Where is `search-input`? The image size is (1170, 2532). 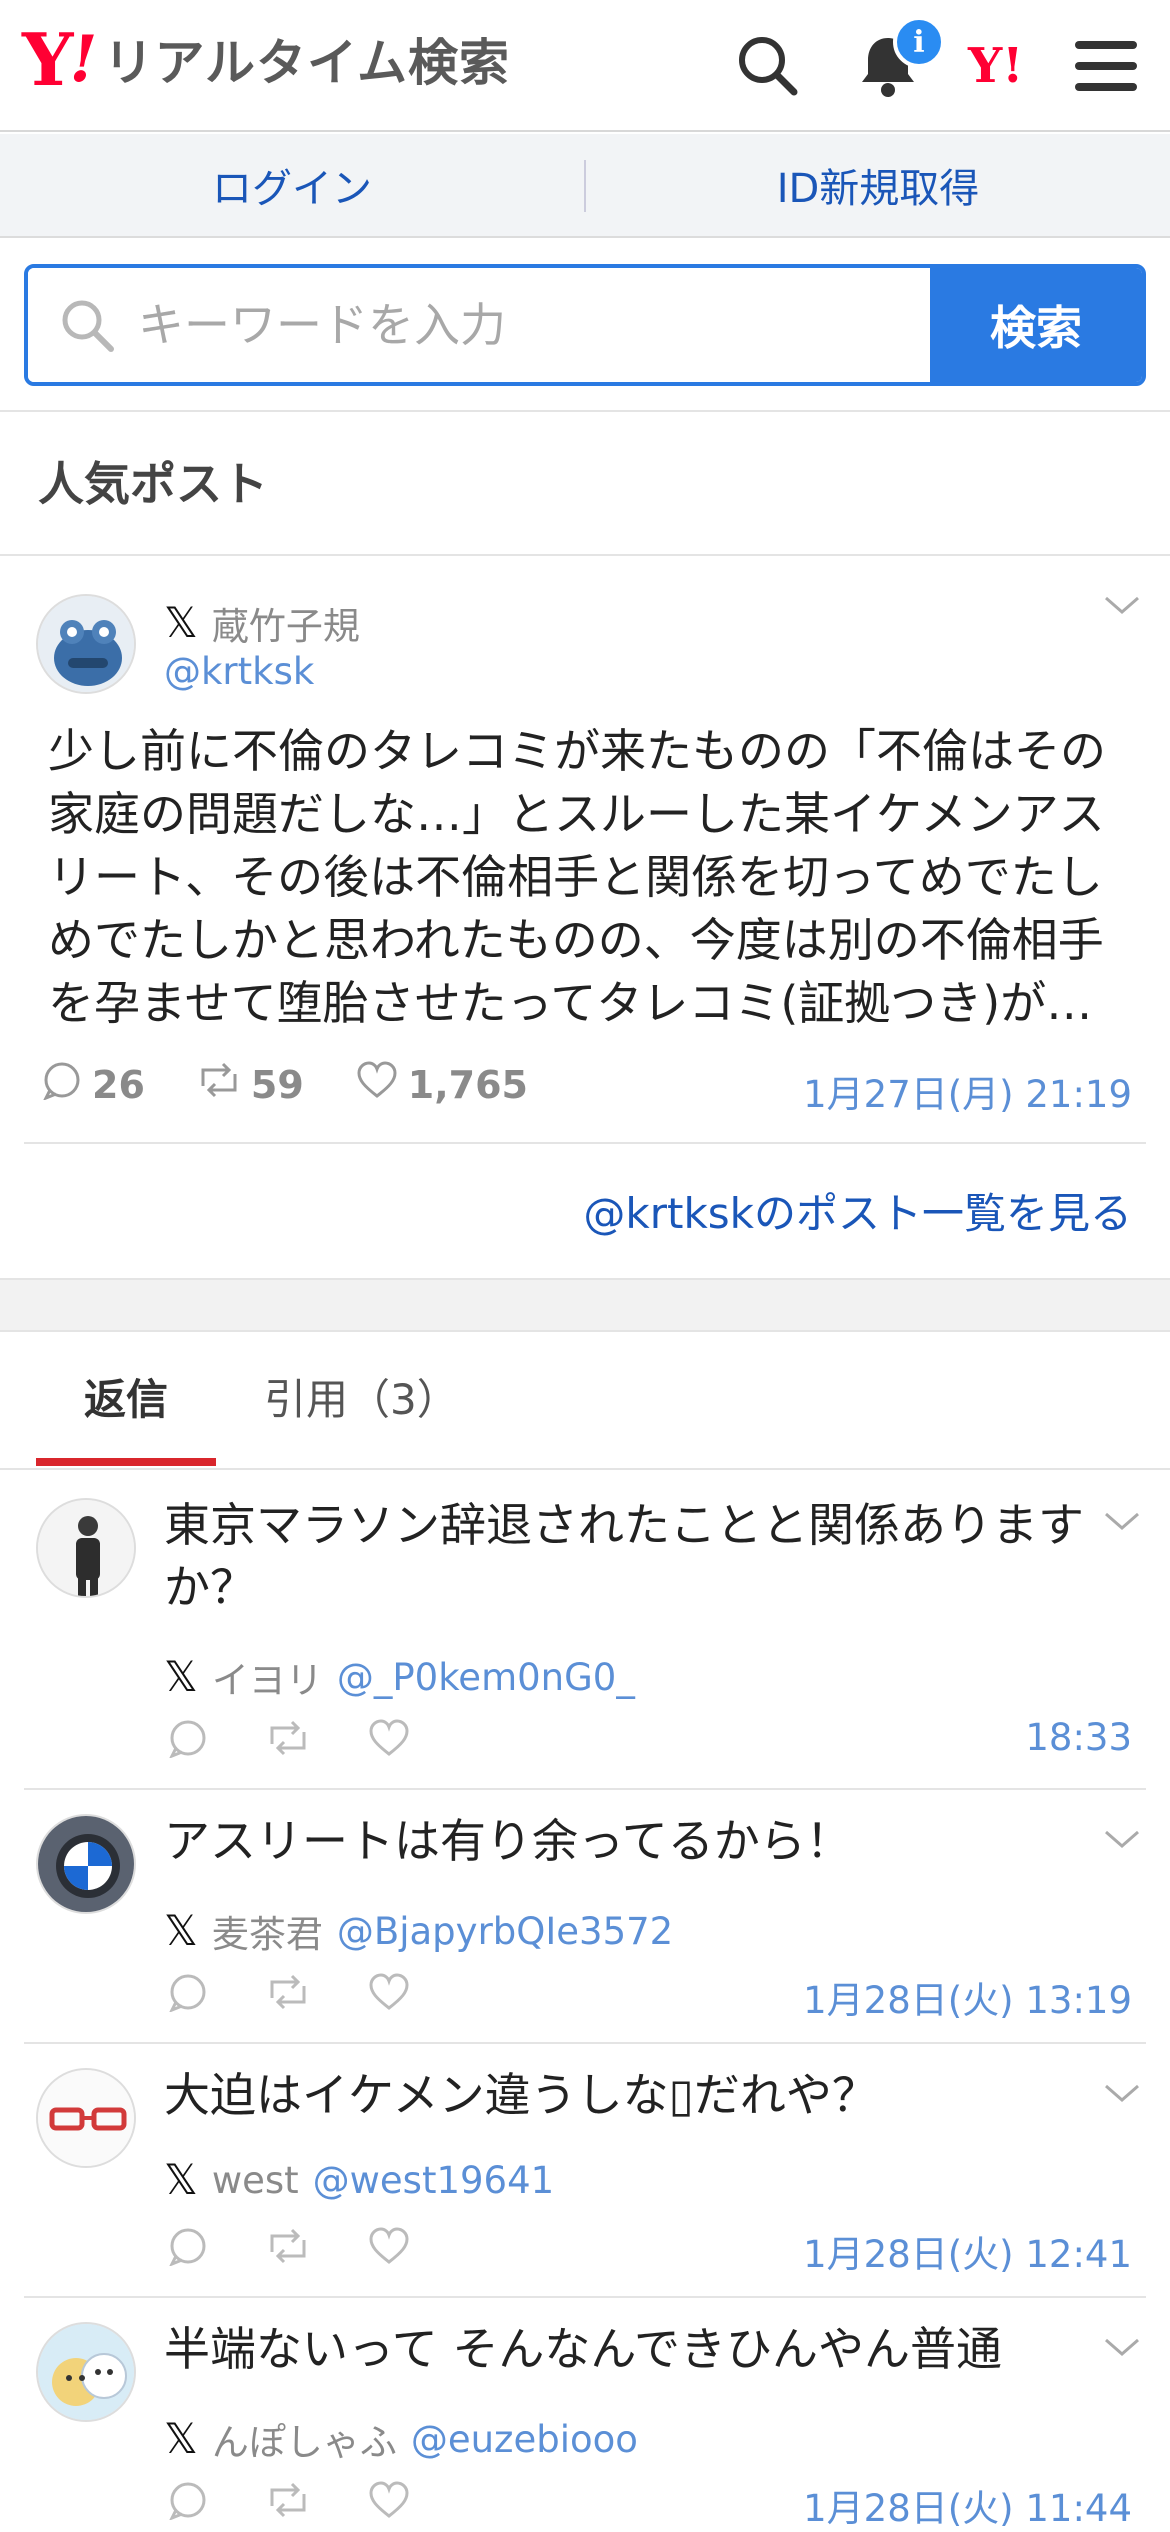
search-input is located at coordinates (479, 325).